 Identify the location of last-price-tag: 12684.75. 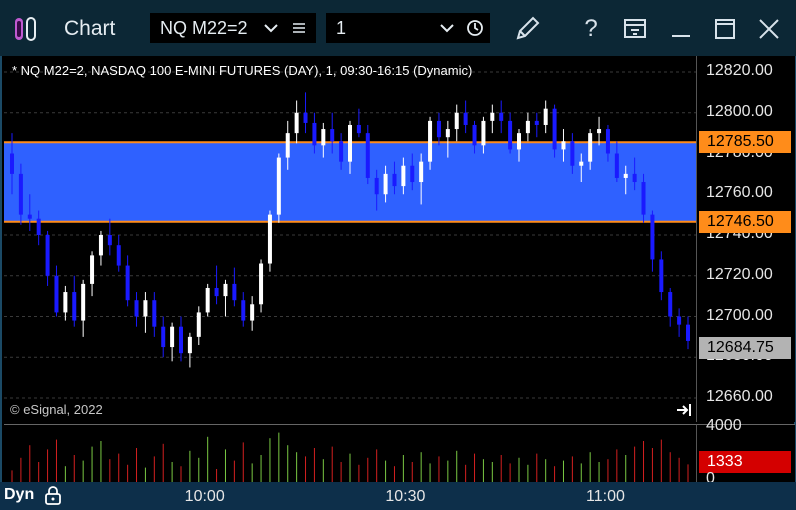
(745, 347).